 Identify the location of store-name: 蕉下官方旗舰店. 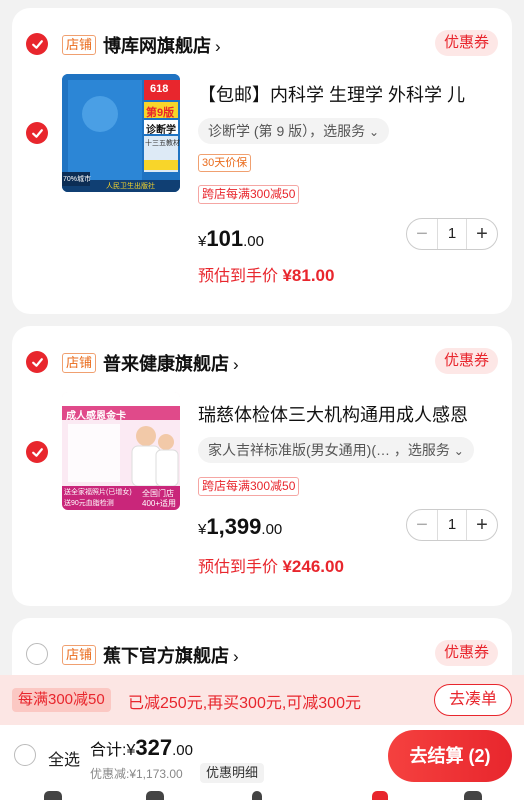
(166, 656).